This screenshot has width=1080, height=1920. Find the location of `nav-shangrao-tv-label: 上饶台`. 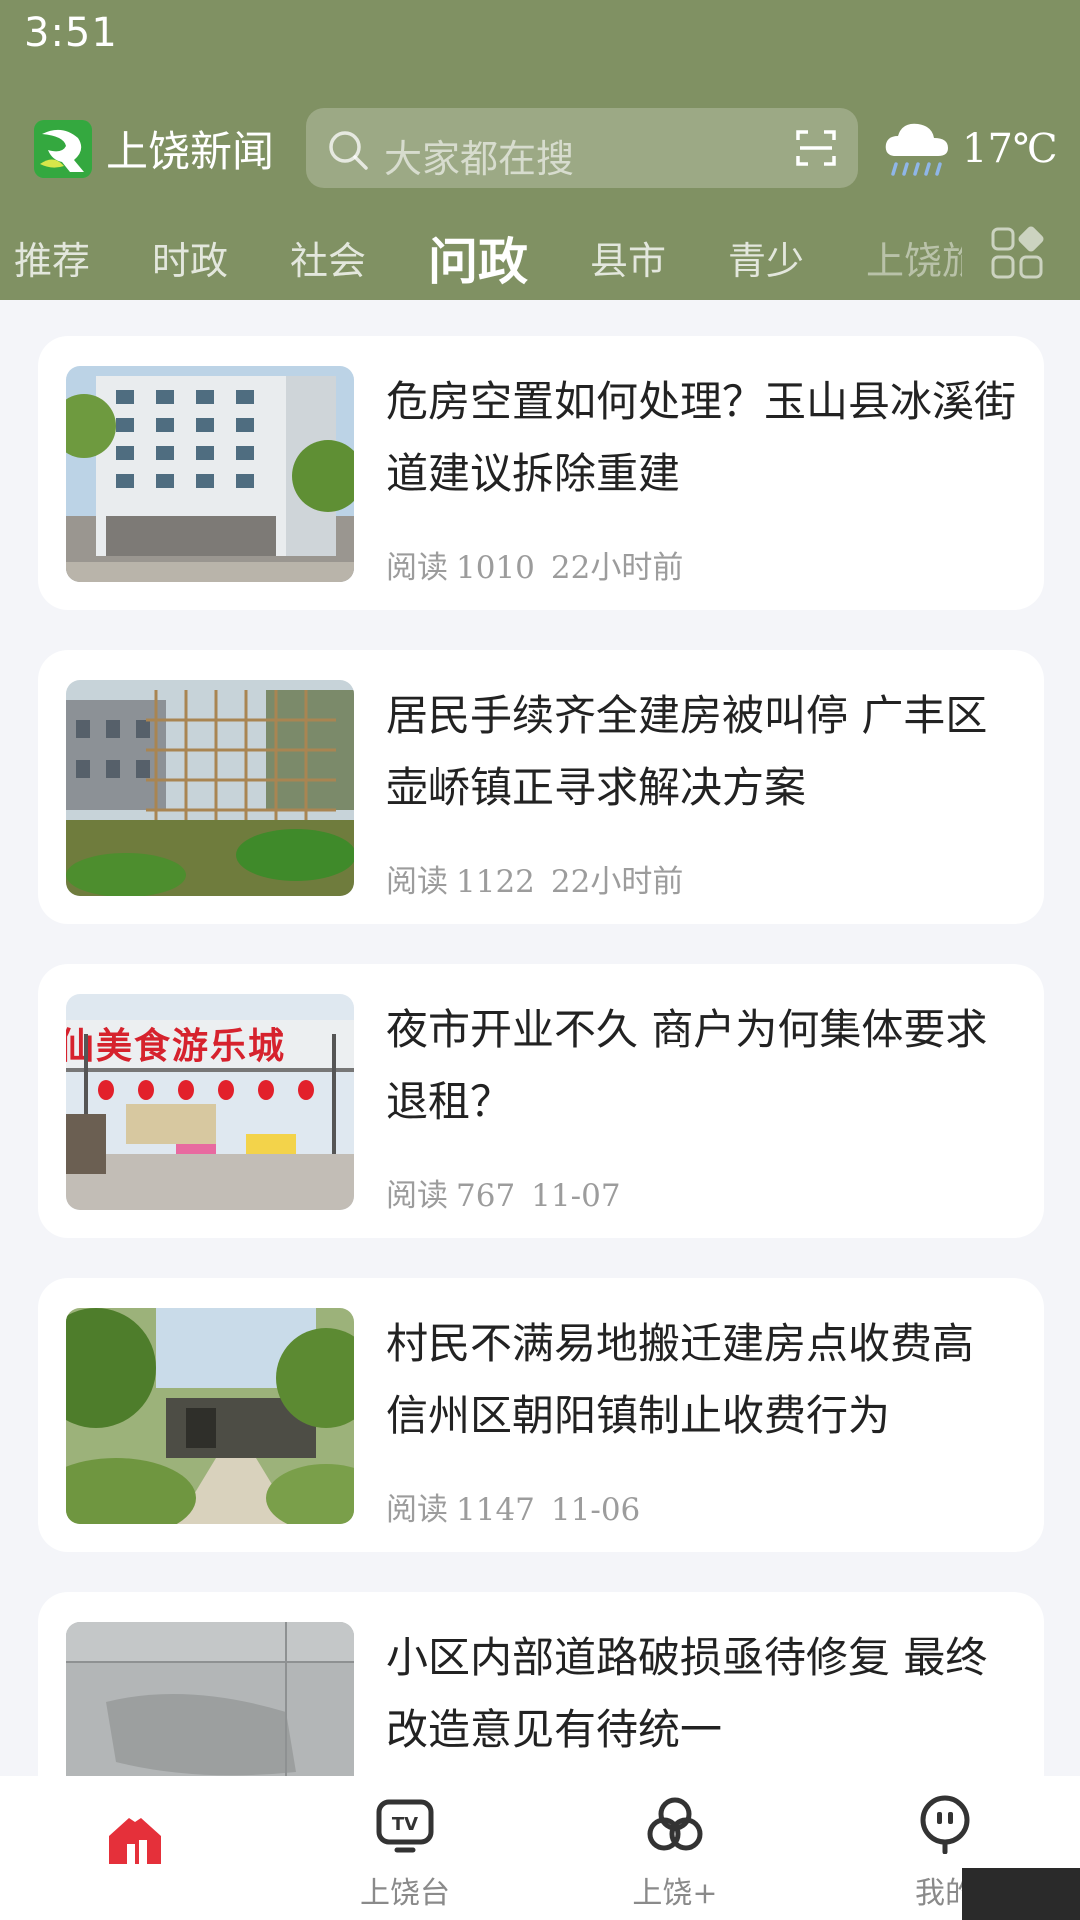

nav-shangrao-tv-label: 上饶台 is located at coordinates (405, 1893).